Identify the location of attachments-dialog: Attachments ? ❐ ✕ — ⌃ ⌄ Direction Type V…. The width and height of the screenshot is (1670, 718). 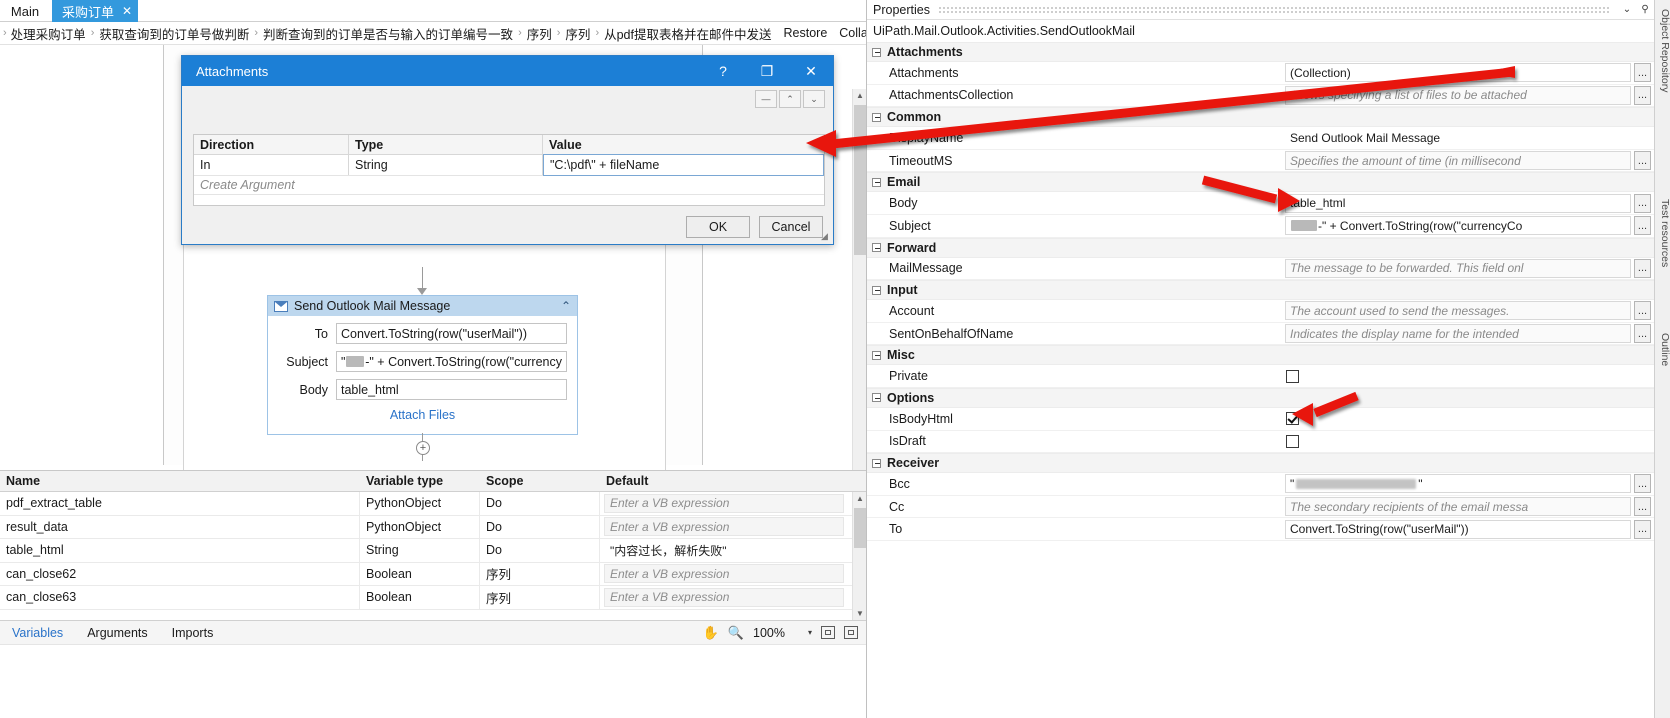
(507, 150).